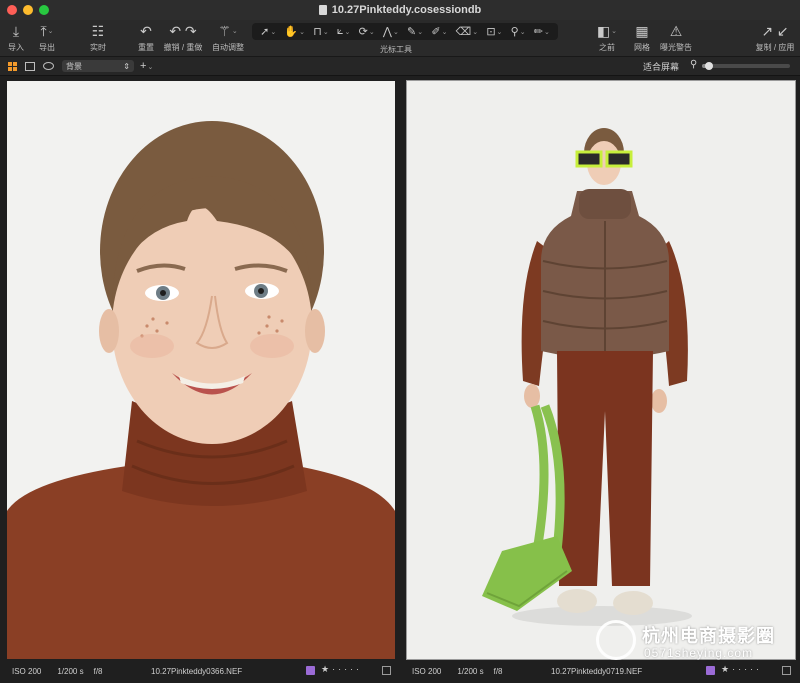  I want to click on before-label: 之前, so click(607, 47).